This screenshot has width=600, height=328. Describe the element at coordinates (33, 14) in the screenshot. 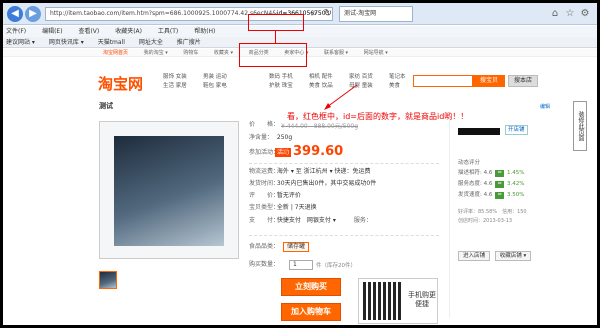

I see `forward-button-icon: ▶` at that location.